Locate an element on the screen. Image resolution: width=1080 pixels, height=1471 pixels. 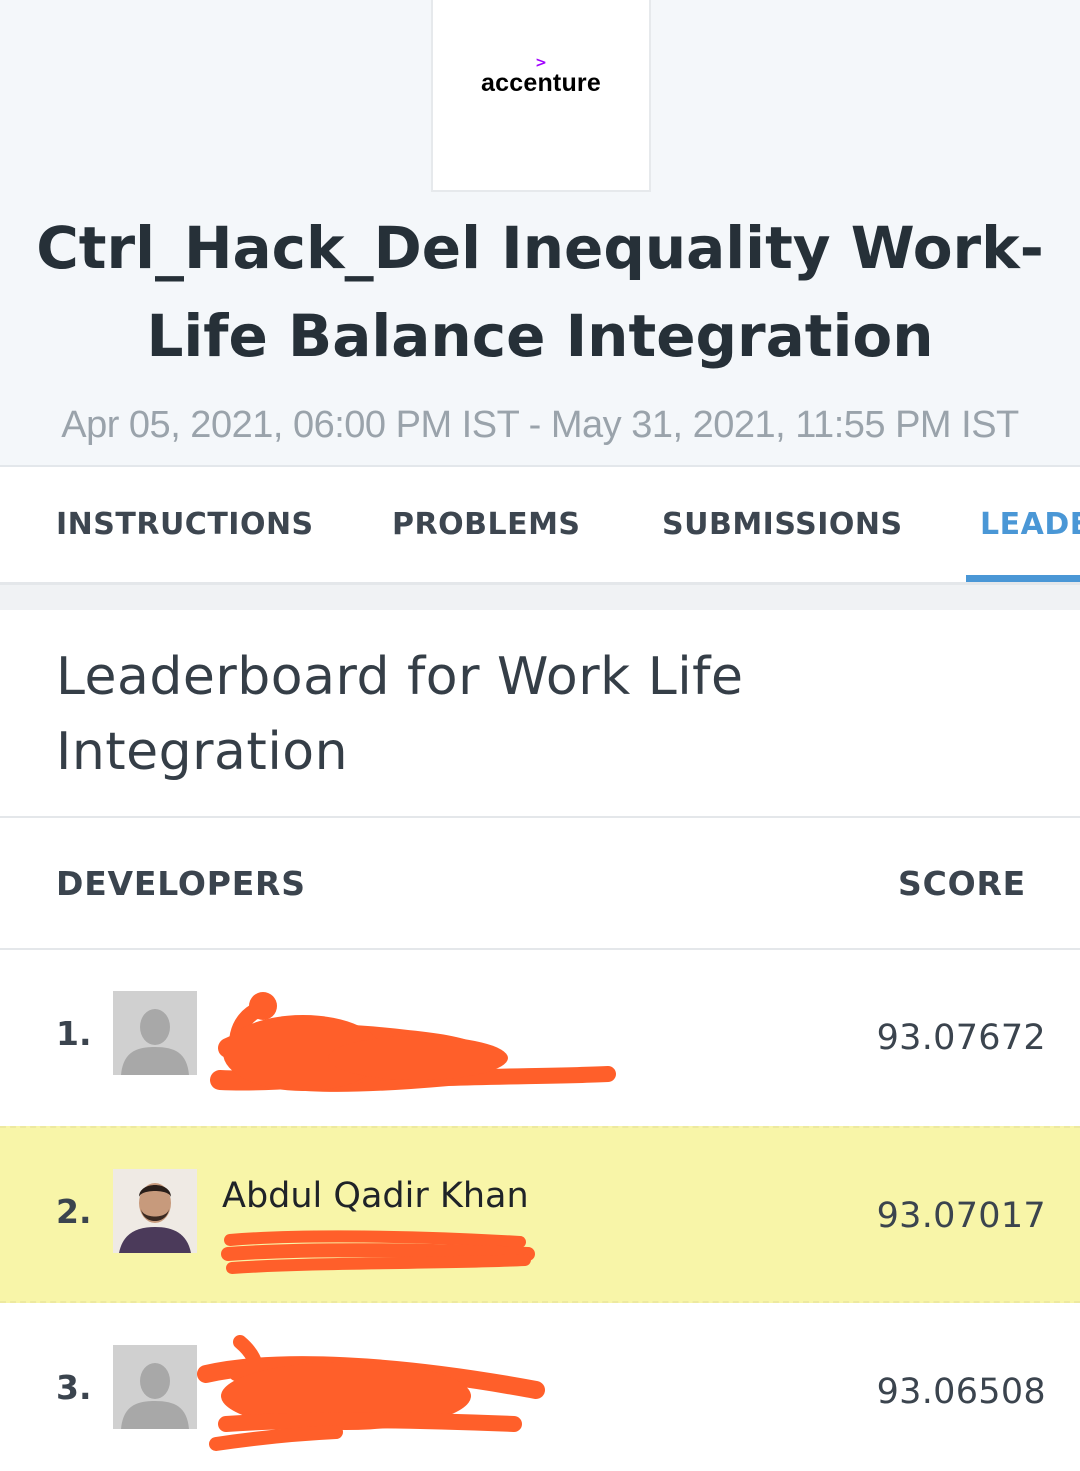
tab-leaderboard: LEADE is located at coordinates (1030, 524).